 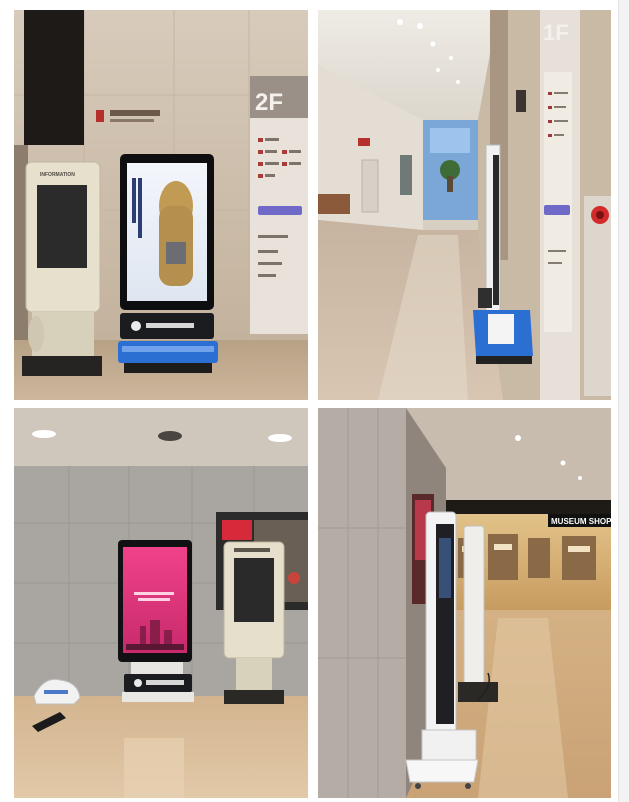 I want to click on pink-signage-kiosk, so click(x=156, y=621).